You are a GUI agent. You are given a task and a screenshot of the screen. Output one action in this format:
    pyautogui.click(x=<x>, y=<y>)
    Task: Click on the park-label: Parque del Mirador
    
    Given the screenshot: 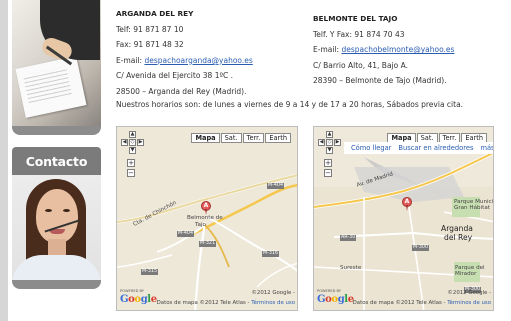 What is the action you would take?
    pyautogui.click(x=470, y=271)
    